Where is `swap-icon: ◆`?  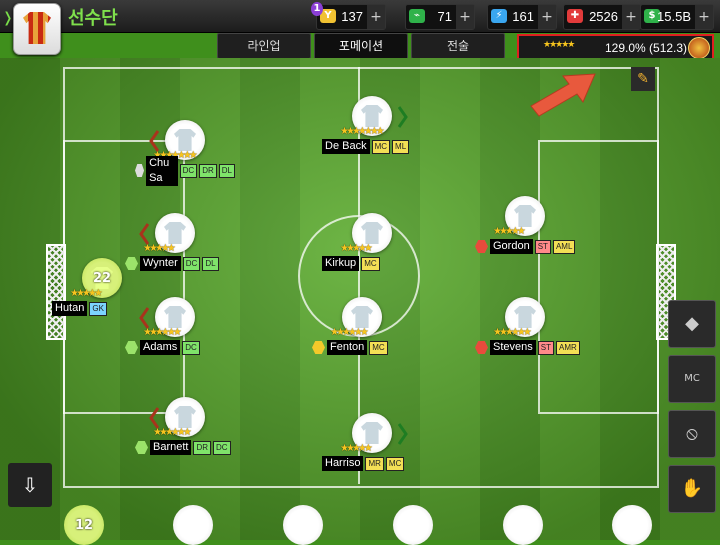
swap-icon: ◆ is located at coordinates (692, 324).